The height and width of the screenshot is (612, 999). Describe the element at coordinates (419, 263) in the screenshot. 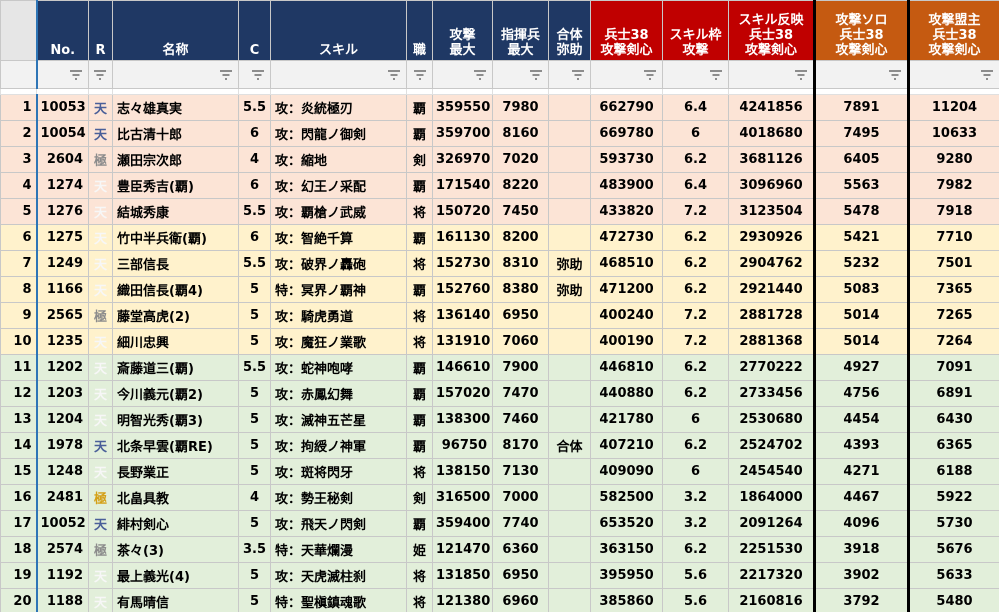

I see `cell-job: 将` at that location.